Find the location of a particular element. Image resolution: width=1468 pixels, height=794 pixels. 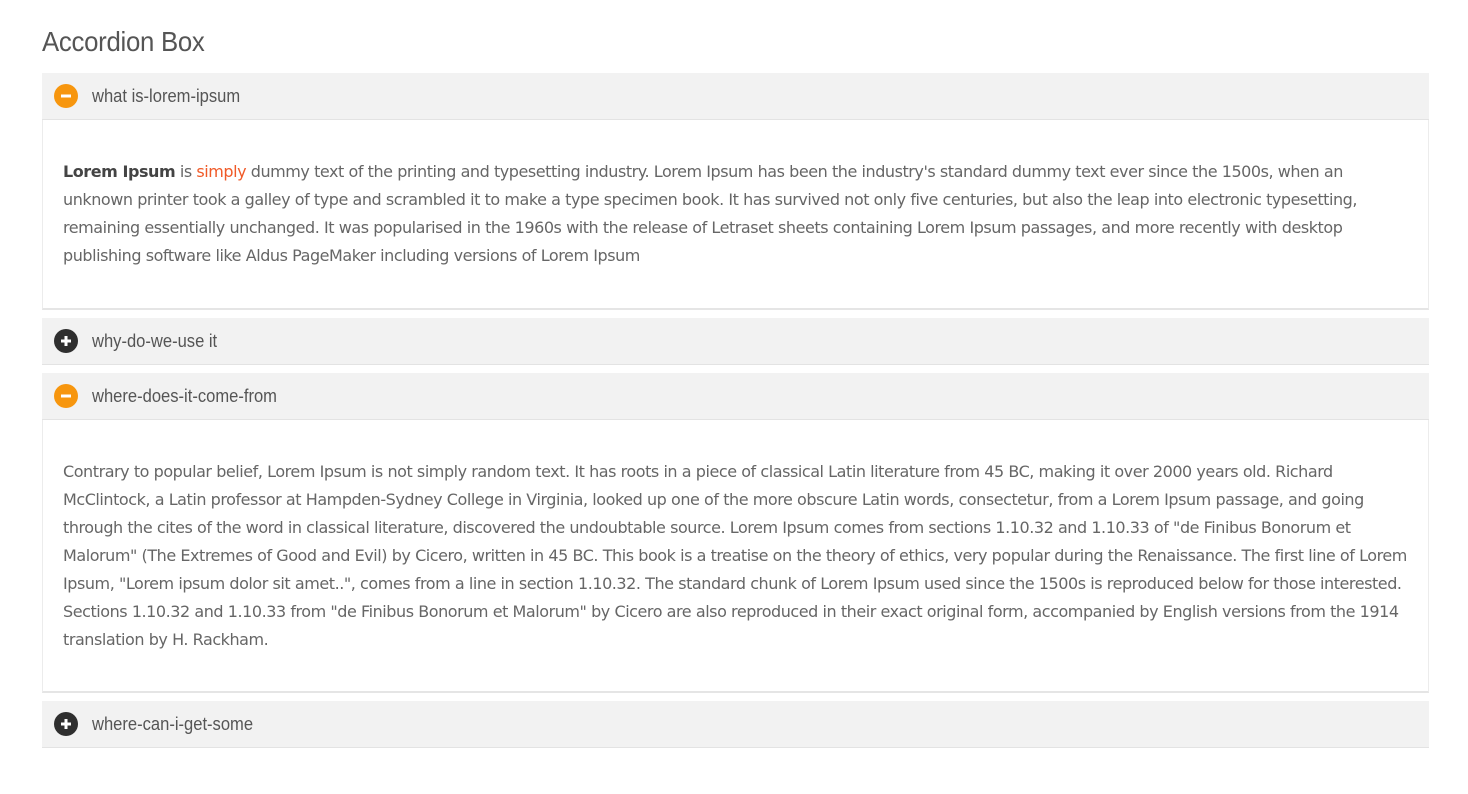

accordion-item-why-do-we-use-it: why-do-we-use it is located at coordinates (735, 341).